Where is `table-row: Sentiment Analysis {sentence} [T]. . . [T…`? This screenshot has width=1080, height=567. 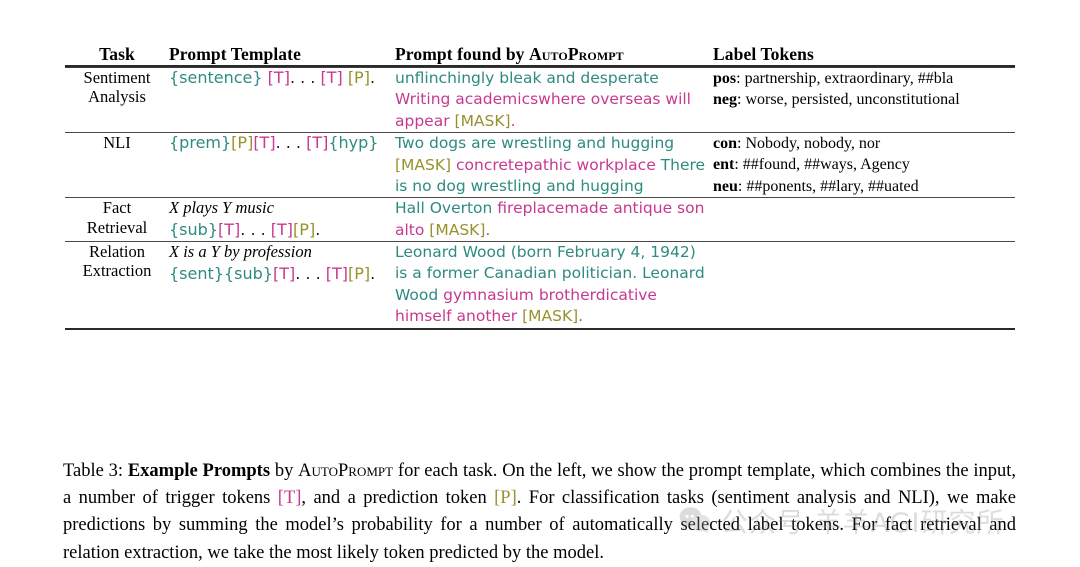
table-row: Sentiment Analysis {sentence} [T]. . . [T… is located at coordinates (540, 100).